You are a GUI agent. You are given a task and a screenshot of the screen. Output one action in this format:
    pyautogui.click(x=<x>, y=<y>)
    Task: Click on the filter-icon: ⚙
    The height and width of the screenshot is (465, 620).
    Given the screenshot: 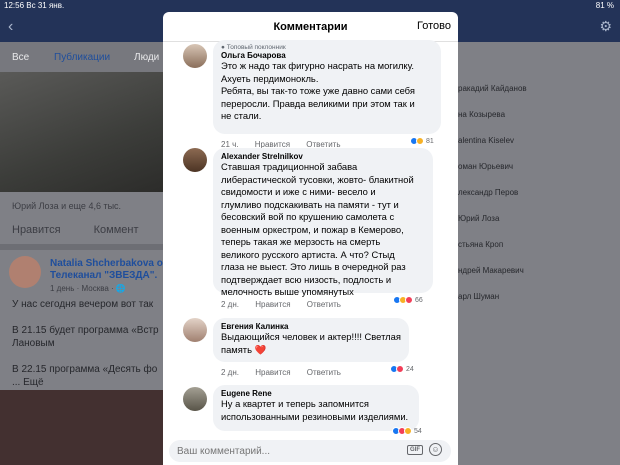 What is the action you would take?
    pyautogui.click(x=605, y=26)
    